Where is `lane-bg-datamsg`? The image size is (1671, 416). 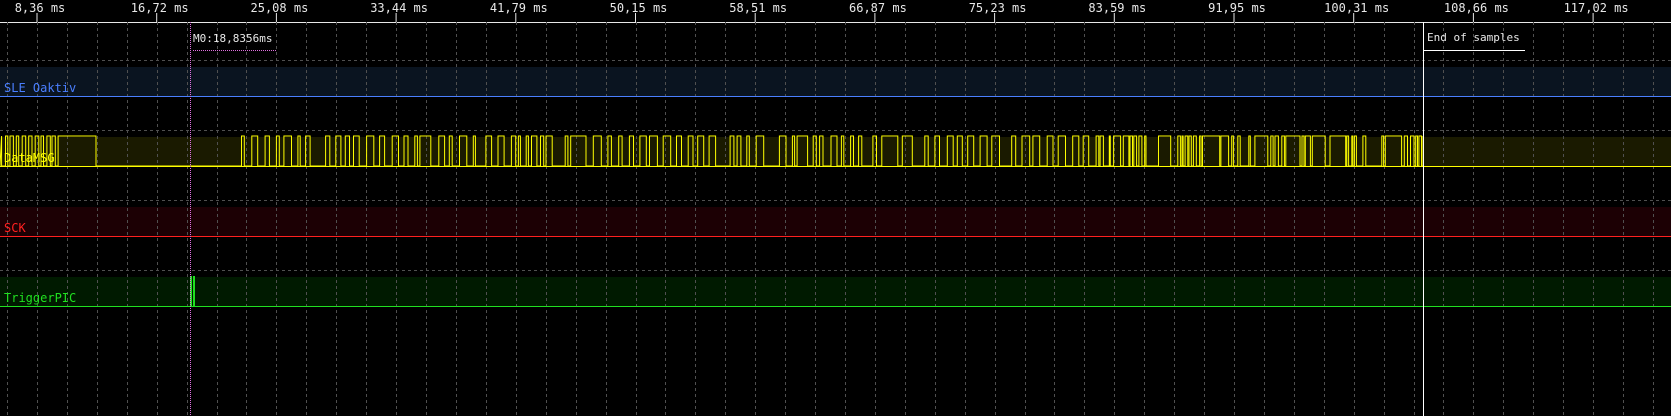 lane-bg-datamsg is located at coordinates (835, 152).